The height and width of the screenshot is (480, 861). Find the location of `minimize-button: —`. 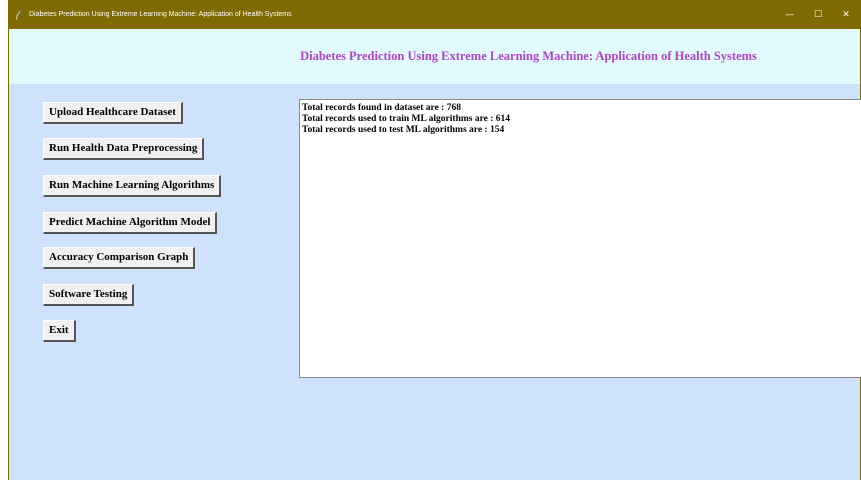

minimize-button: — is located at coordinates (790, 14).